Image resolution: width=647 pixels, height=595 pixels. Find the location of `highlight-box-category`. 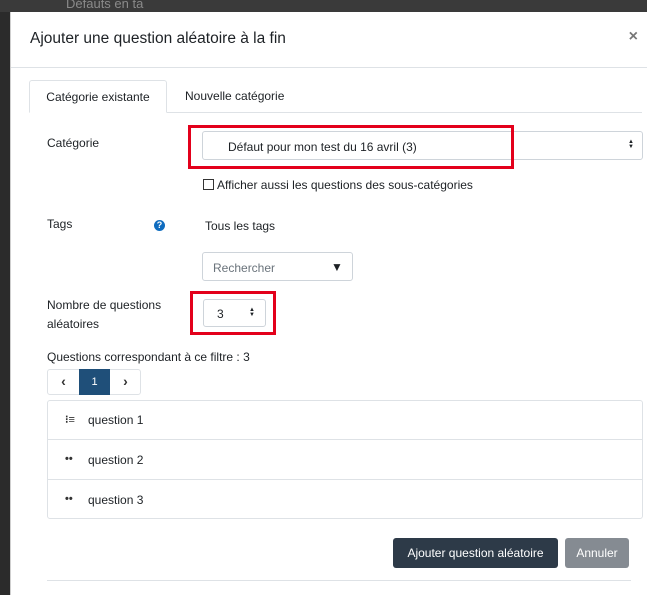

highlight-box-category is located at coordinates (351, 147).